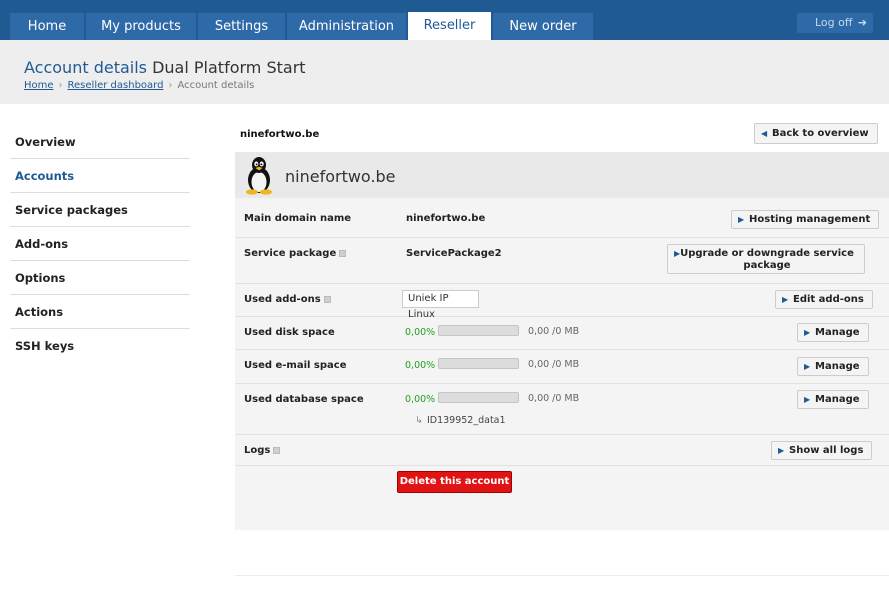 Image resolution: width=889 pixels, height=590 pixels. What do you see at coordinates (837, 366) in the screenshot?
I see `manage-email-space-label: Manage` at bounding box center [837, 366].